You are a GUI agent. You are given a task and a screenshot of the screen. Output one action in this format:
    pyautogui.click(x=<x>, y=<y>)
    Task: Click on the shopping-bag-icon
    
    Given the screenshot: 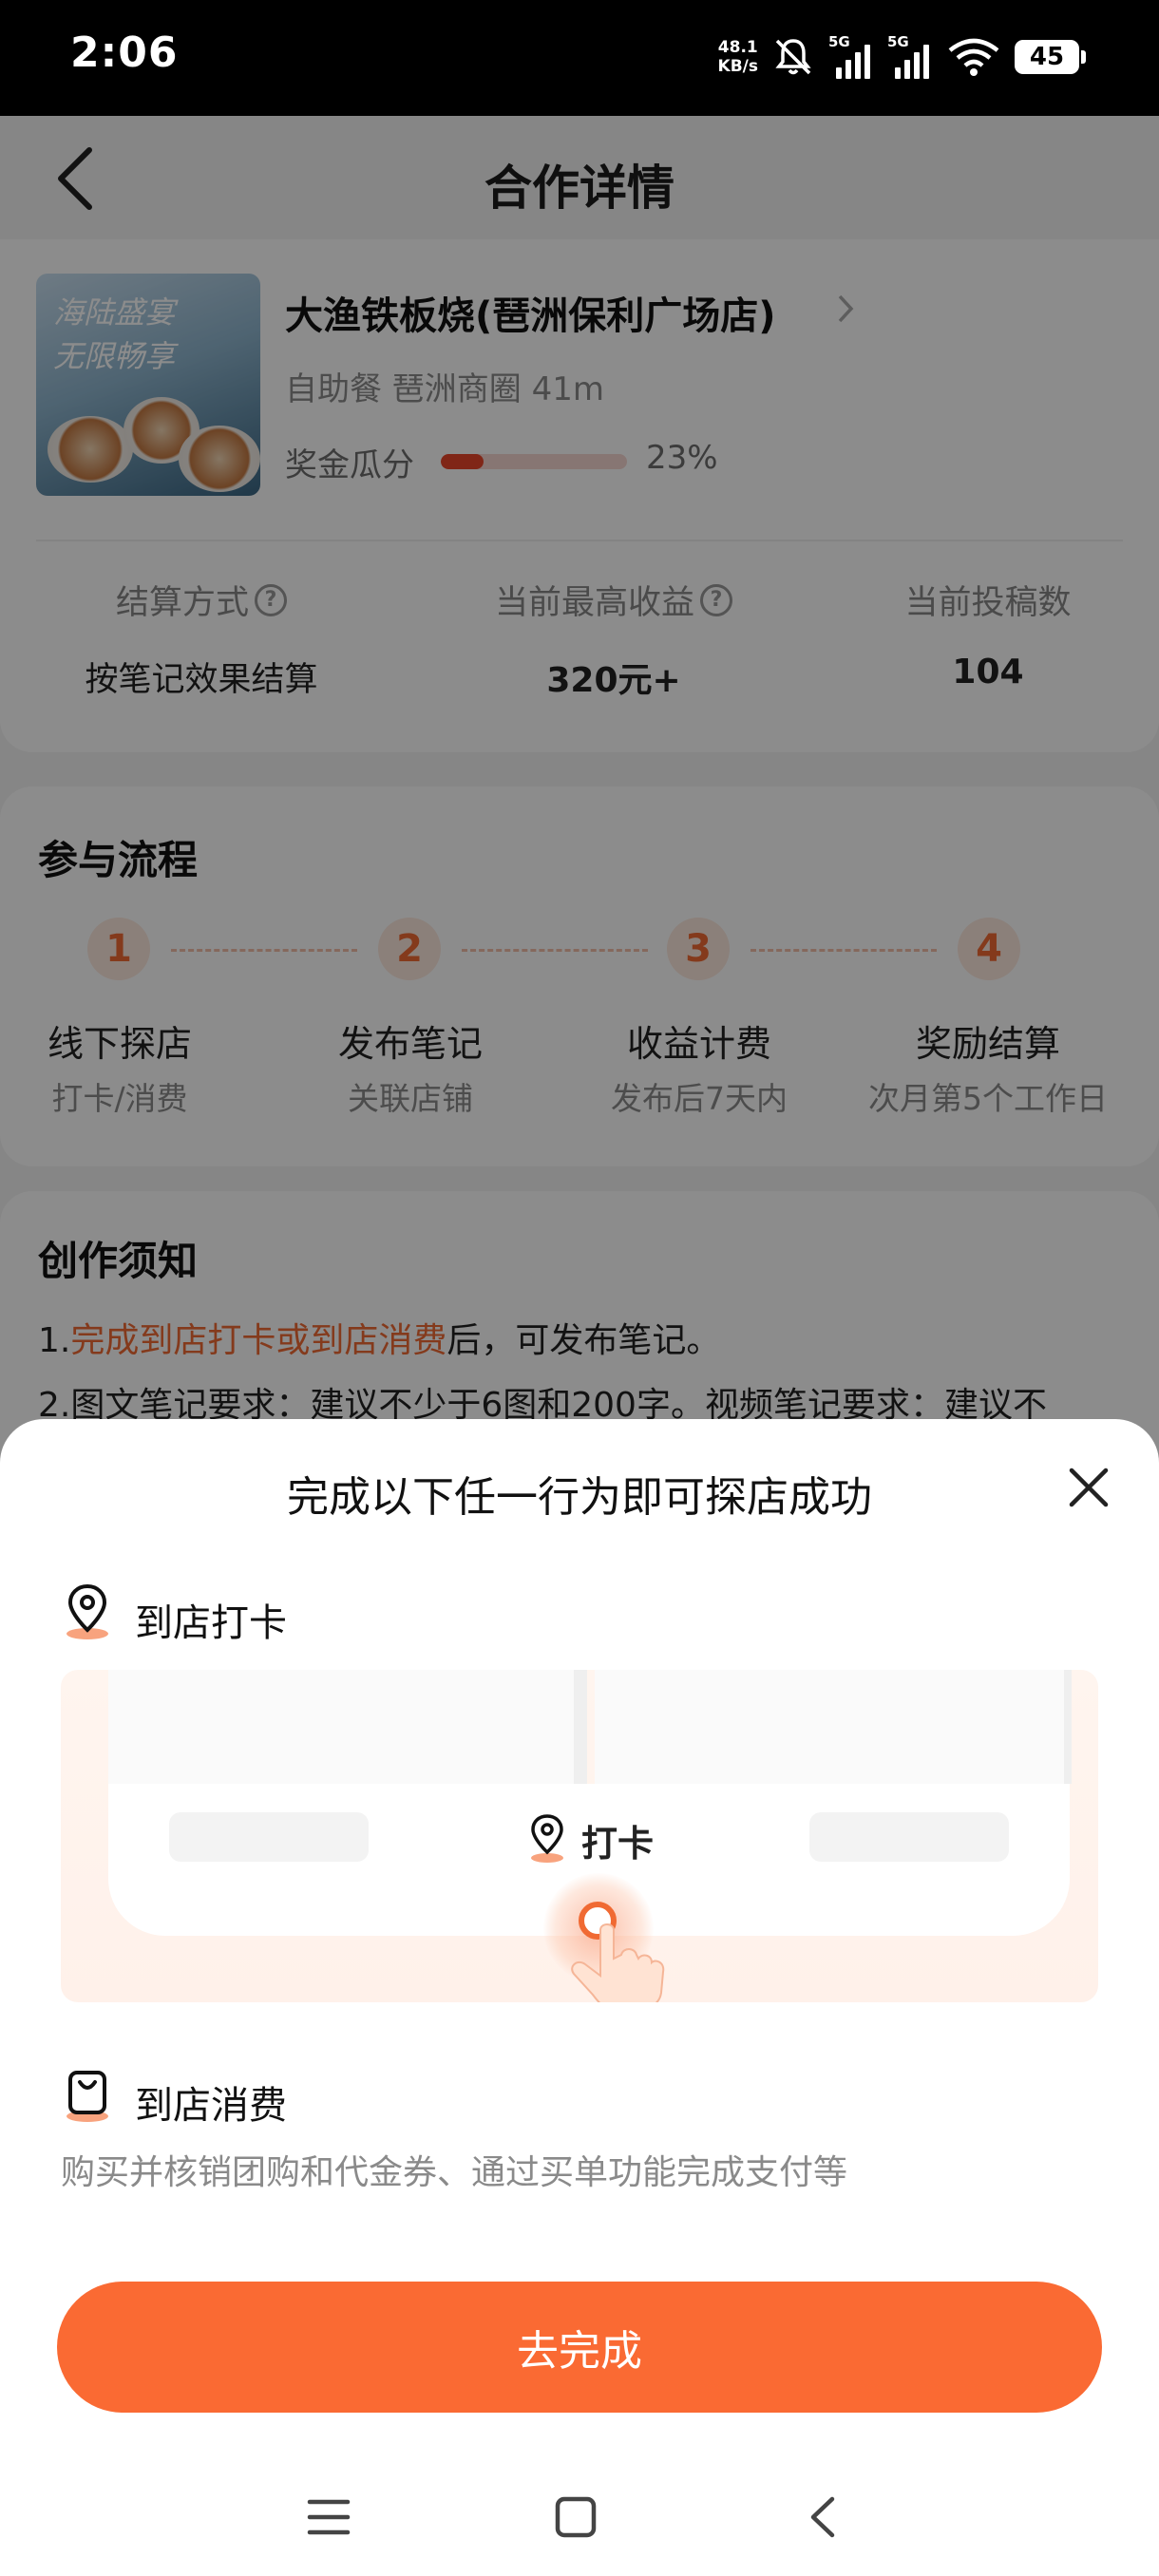 What is the action you would take?
    pyautogui.click(x=87, y=2096)
    